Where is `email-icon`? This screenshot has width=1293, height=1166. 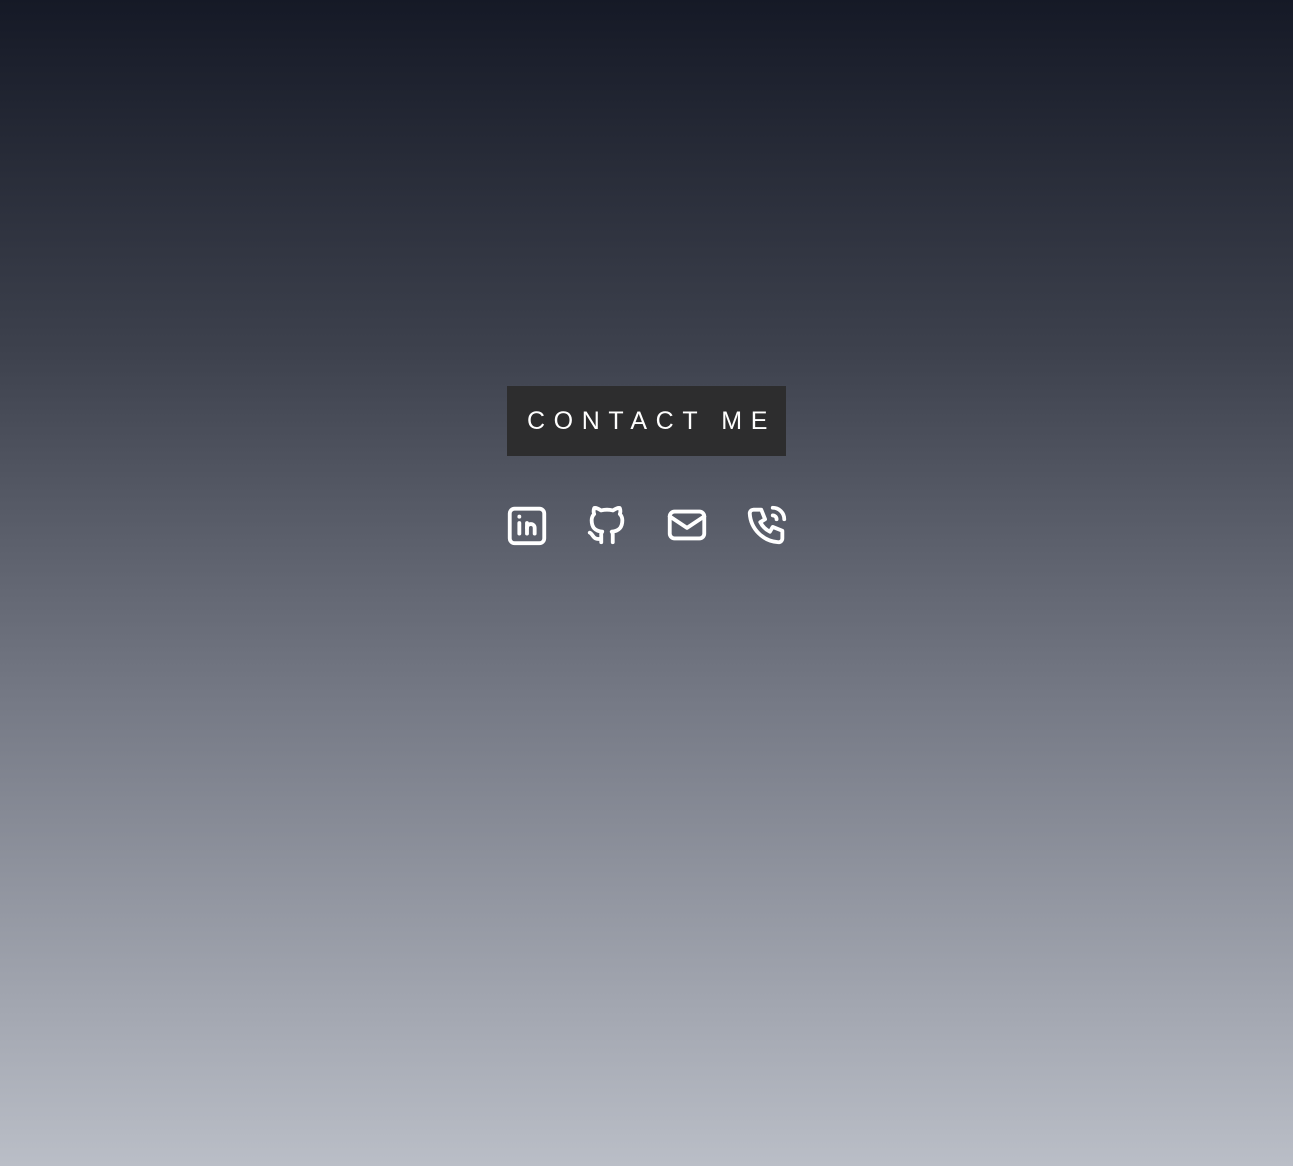
email-icon is located at coordinates (686, 525).